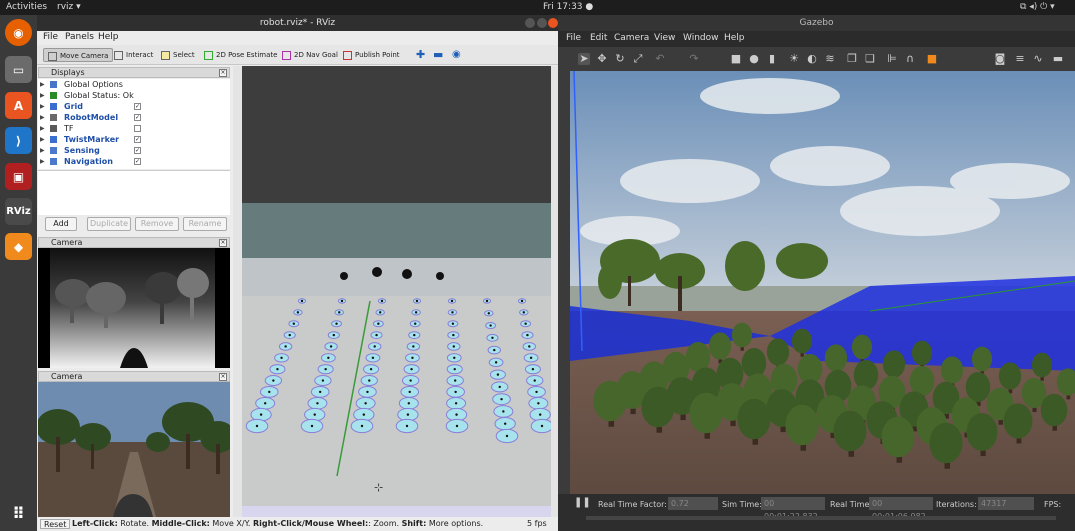  What do you see at coordinates (910, 59) in the screenshot?
I see `snap-icon: ∩` at bounding box center [910, 59].